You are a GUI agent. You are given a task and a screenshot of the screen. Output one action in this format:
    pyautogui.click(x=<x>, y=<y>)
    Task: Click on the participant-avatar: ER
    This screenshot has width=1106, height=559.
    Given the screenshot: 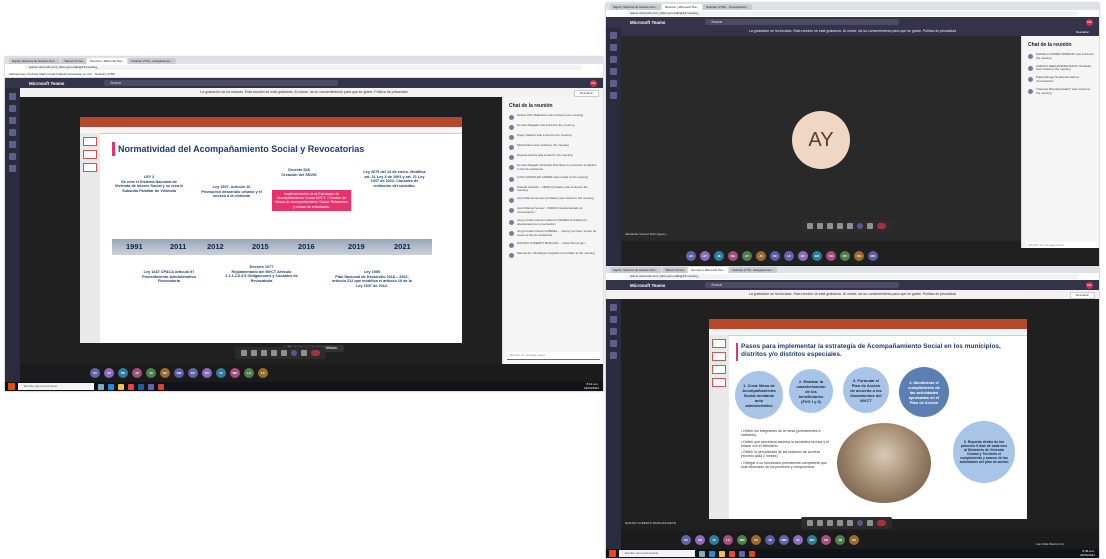 What is the action you would take?
    pyautogui.click(x=817, y=256)
    